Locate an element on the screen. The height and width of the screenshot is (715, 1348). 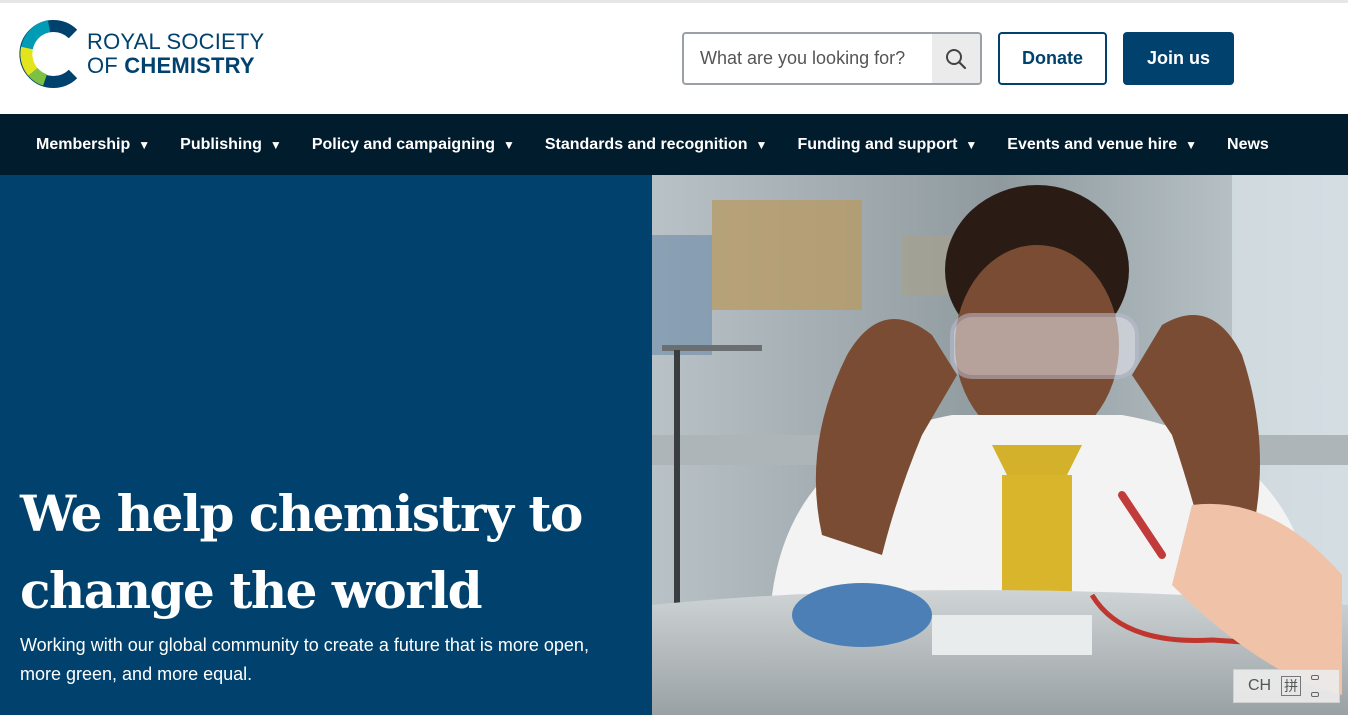
nav-item-publishing: Publishing ▼ is located at coordinates (231, 145).